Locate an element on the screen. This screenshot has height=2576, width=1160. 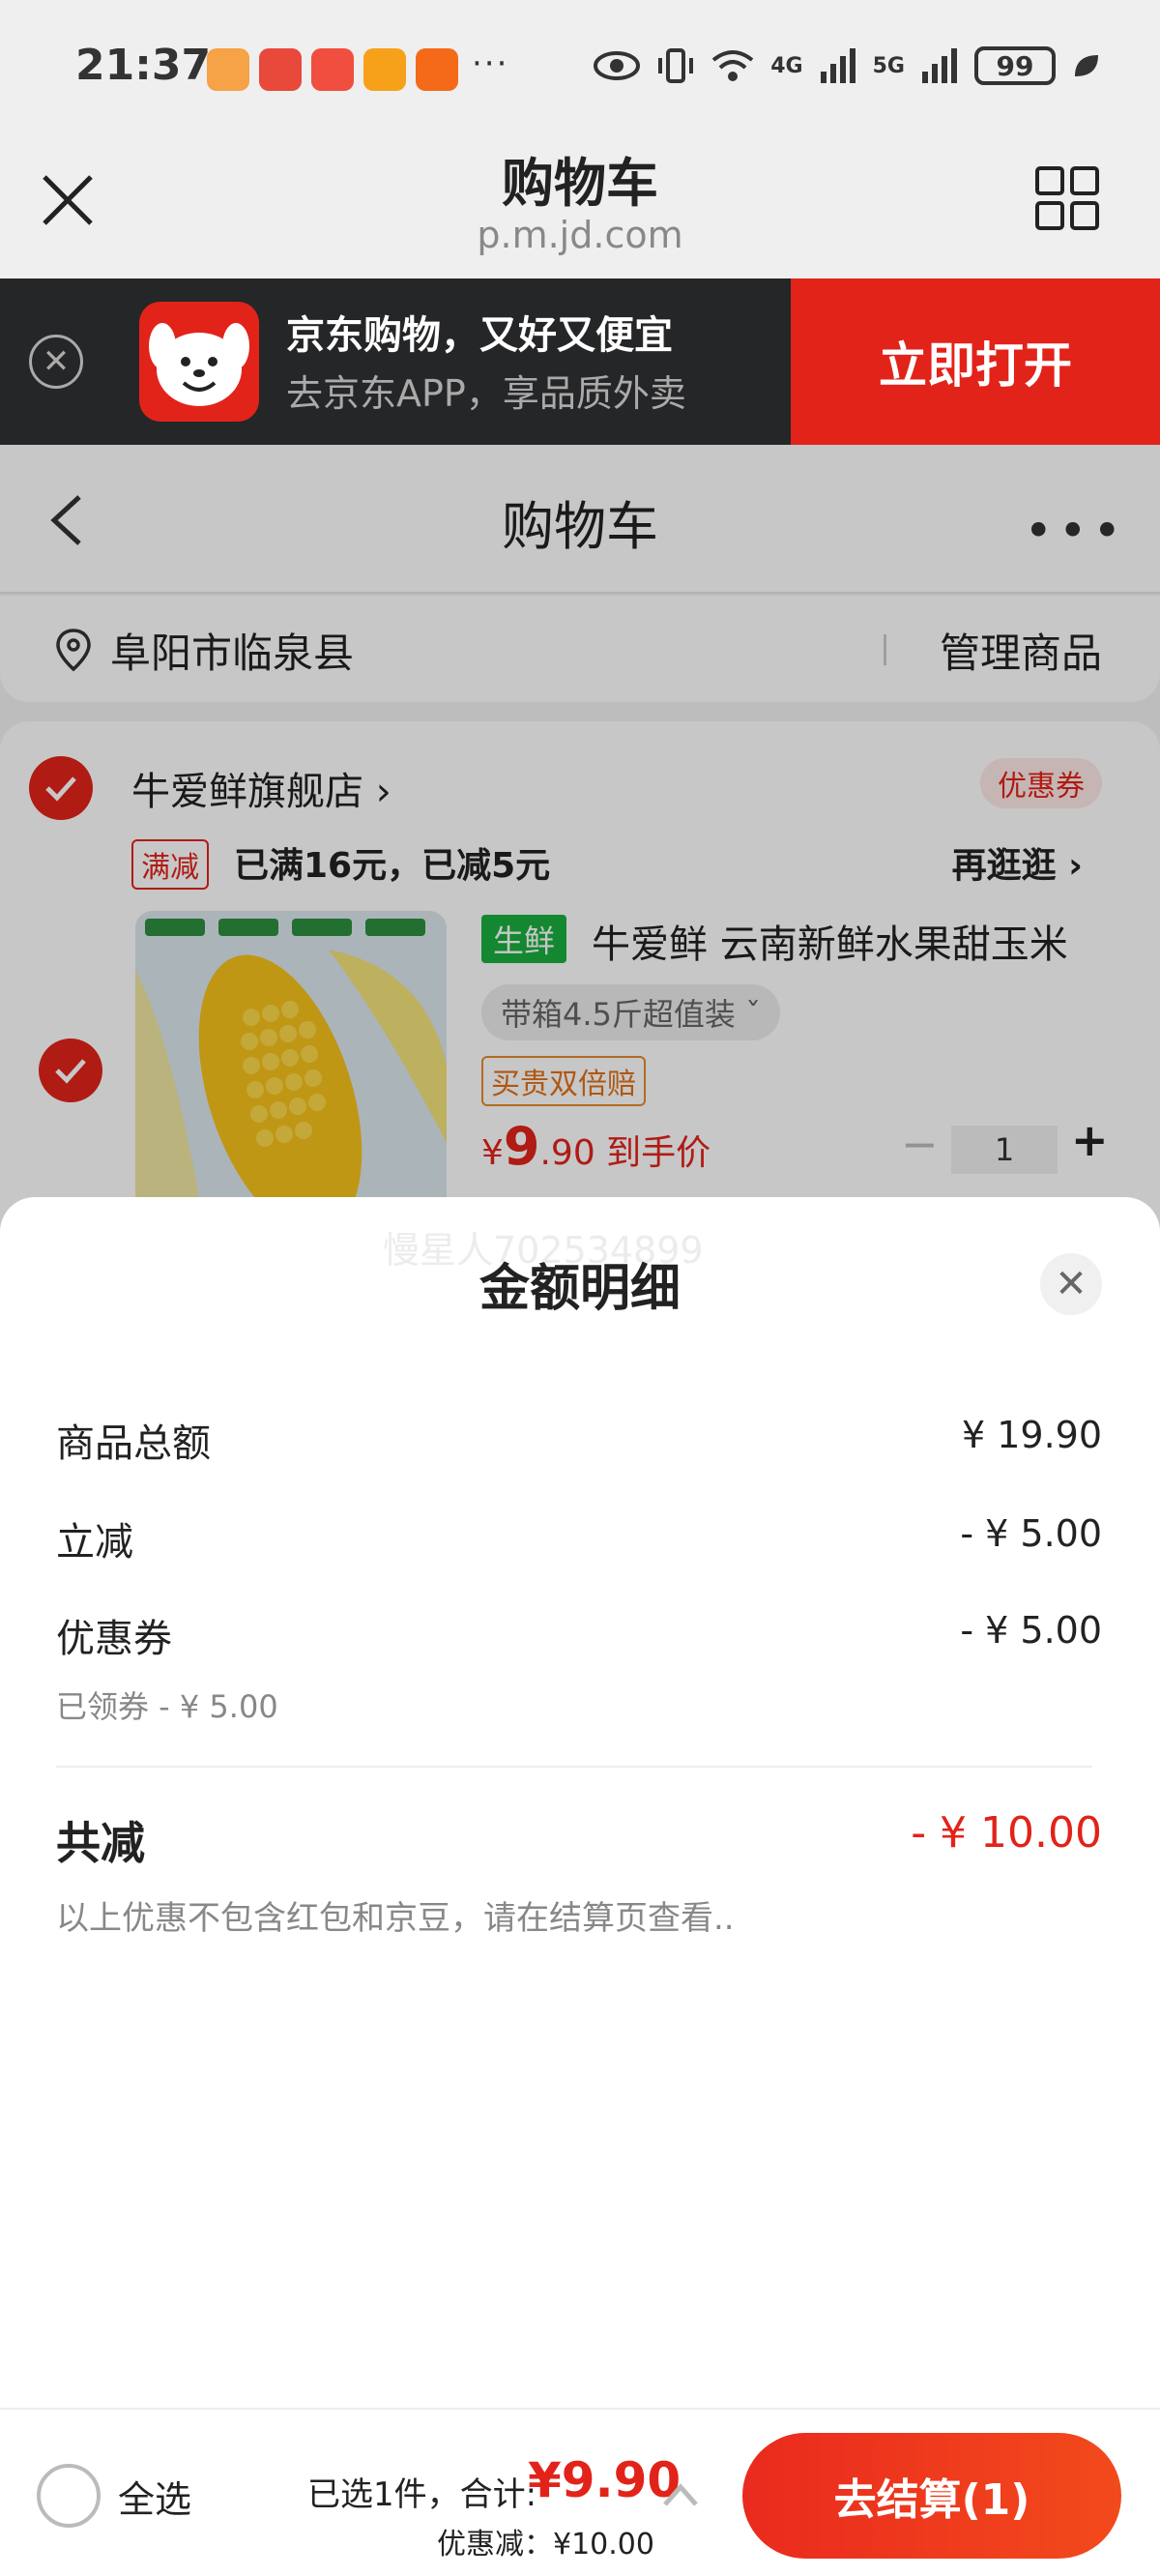
status-time: 21:37 is located at coordinates (144, 65).